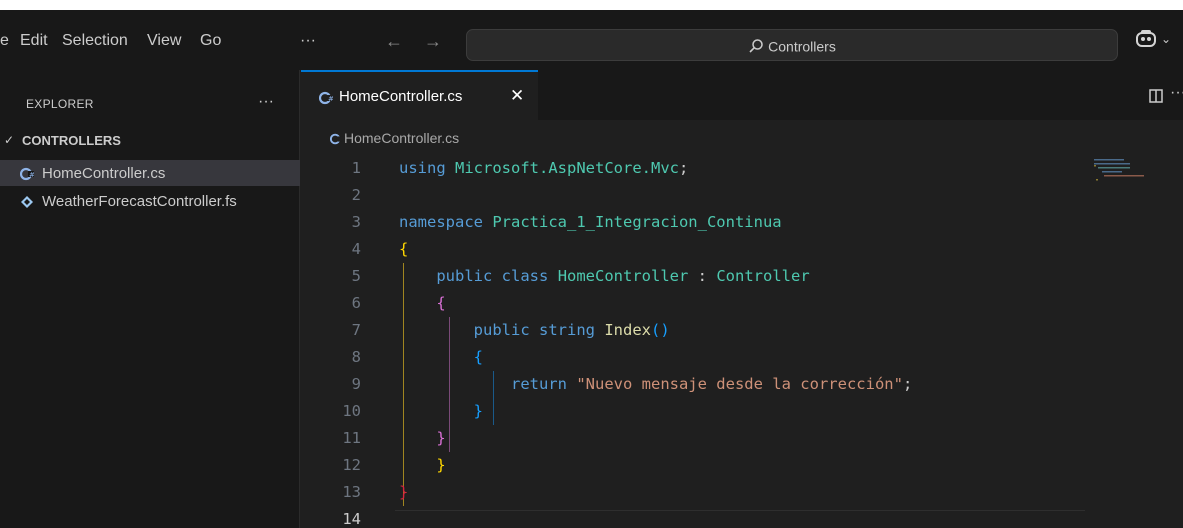  What do you see at coordinates (139, 201) in the screenshot?
I see `file-item-label: WeatherForecastController.fs` at bounding box center [139, 201].